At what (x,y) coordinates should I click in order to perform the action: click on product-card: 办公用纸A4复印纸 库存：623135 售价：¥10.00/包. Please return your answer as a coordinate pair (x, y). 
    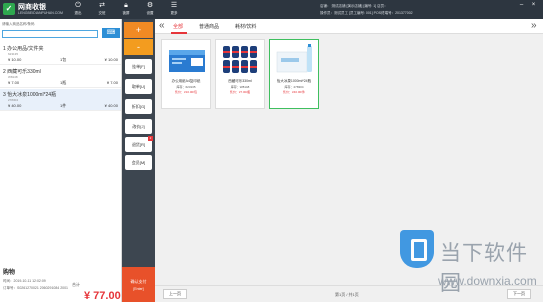
    Looking at the image, I should click on (186, 74).